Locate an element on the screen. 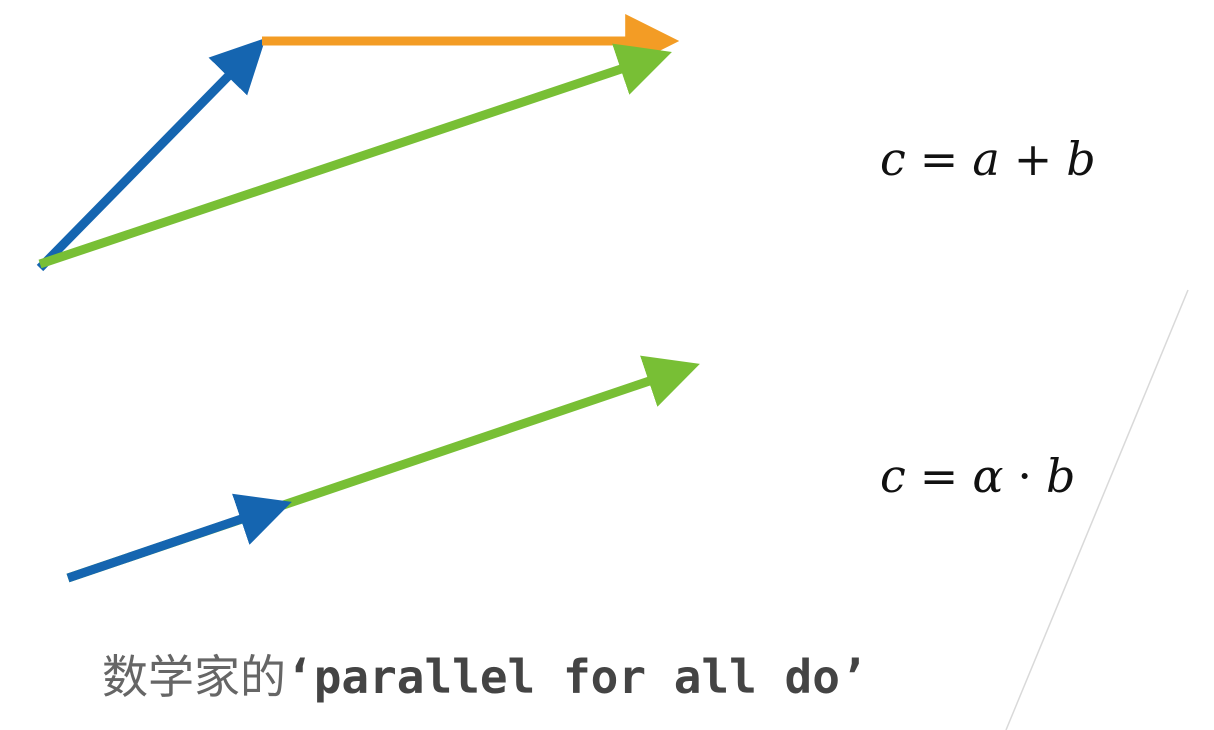 The width and height of the screenshot is (1214, 730). formula-sum-equals: = is located at coordinates (939, 159).